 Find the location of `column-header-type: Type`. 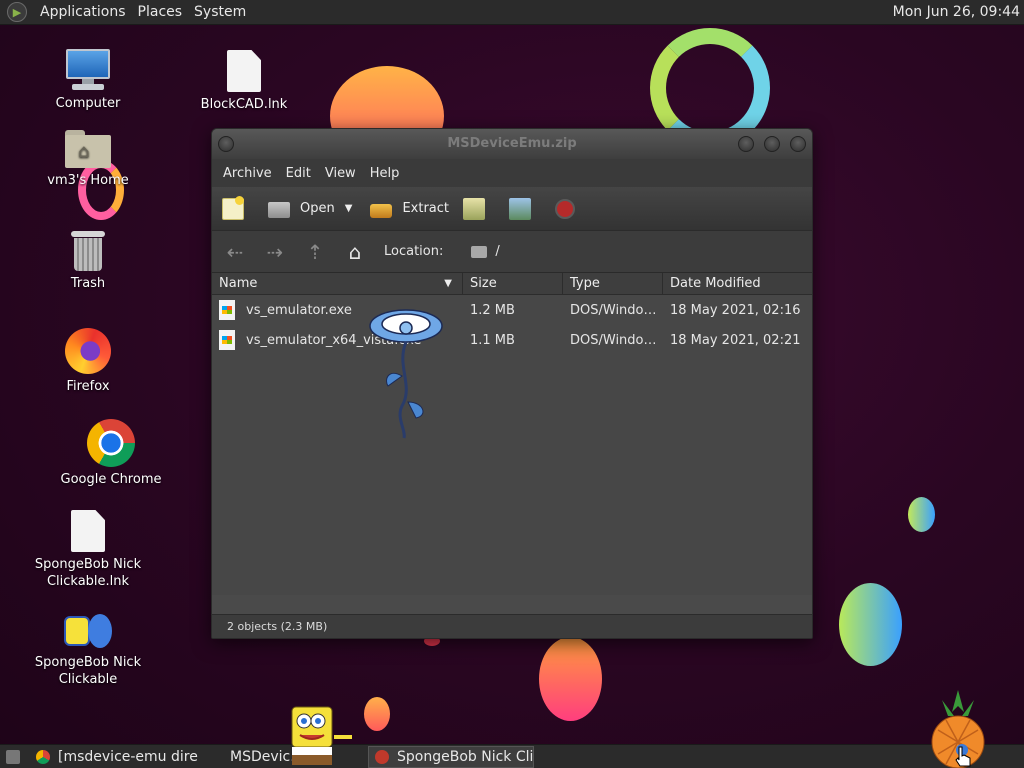

column-header-type: Type is located at coordinates (613, 283).